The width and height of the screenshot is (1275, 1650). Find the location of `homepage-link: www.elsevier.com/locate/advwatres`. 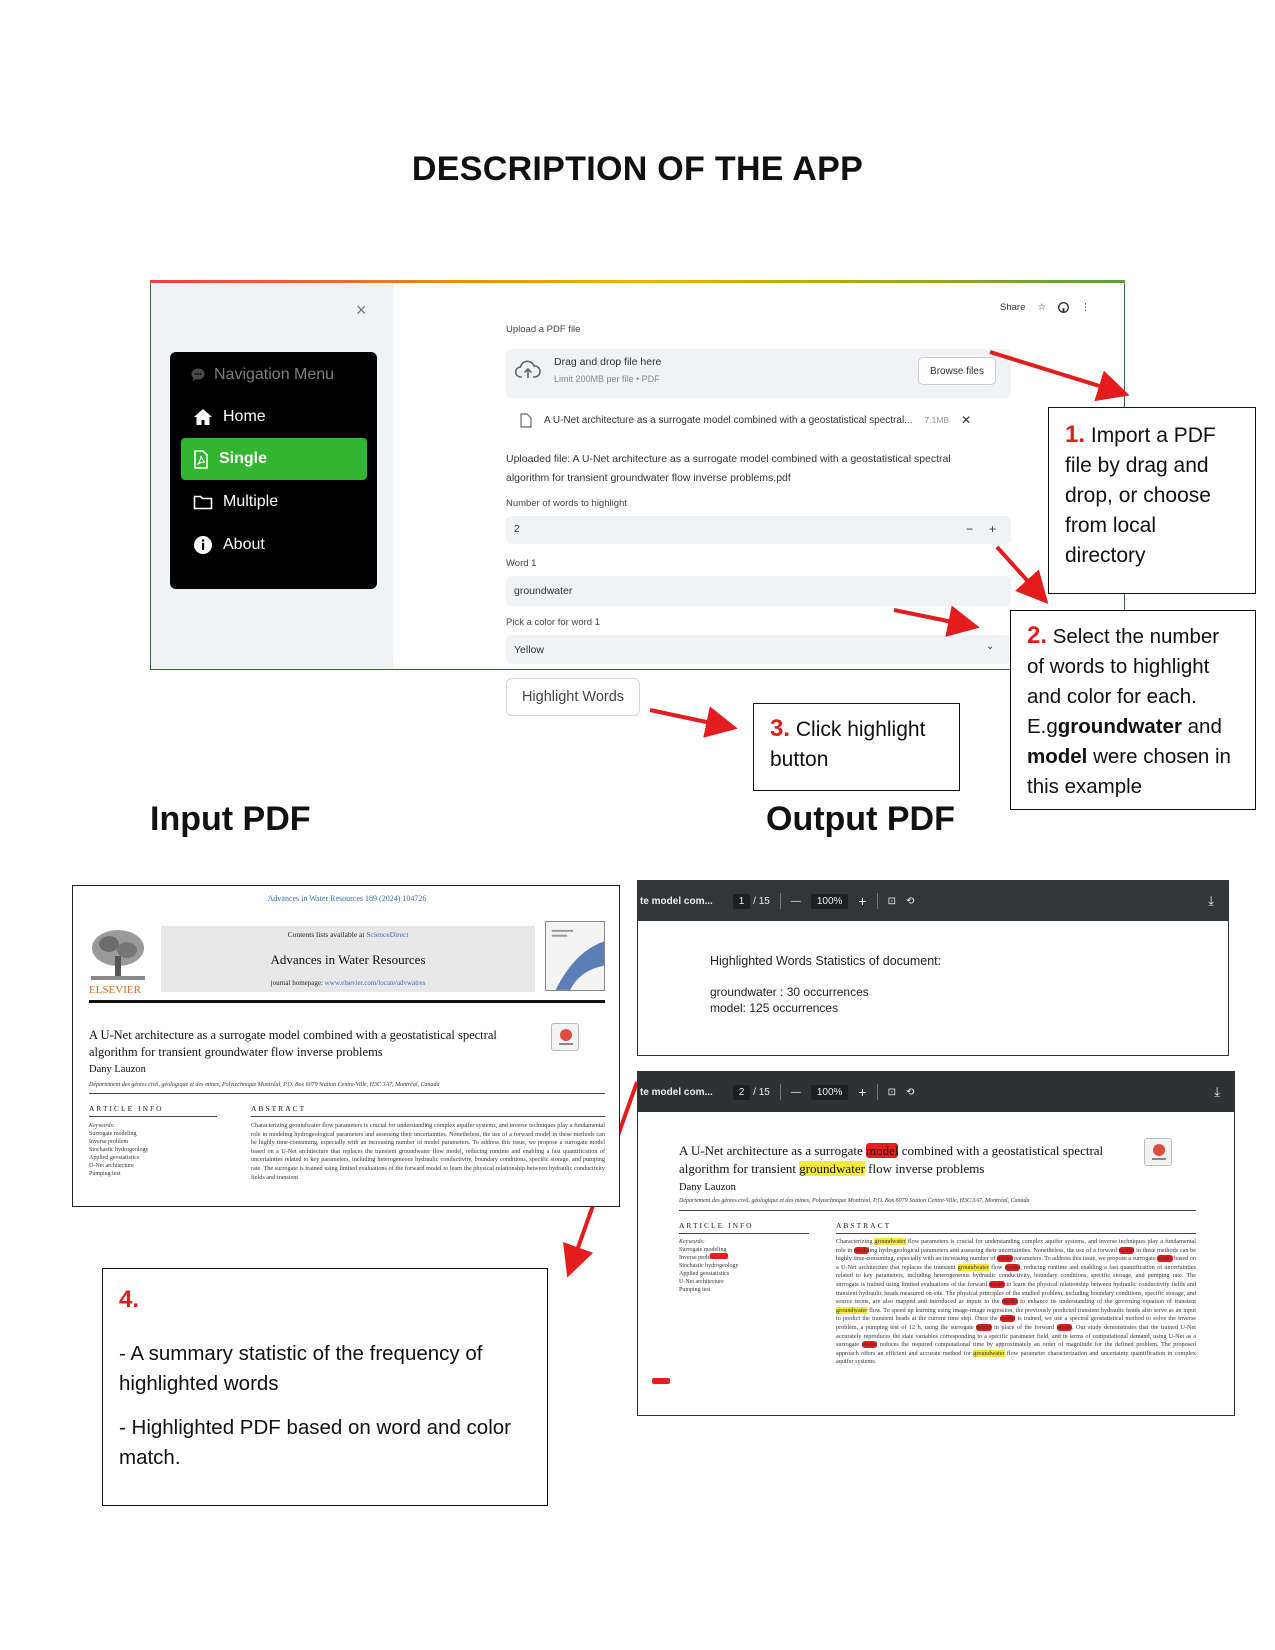

homepage-link: www.elsevier.com/locate/advwatres is located at coordinates (375, 983).